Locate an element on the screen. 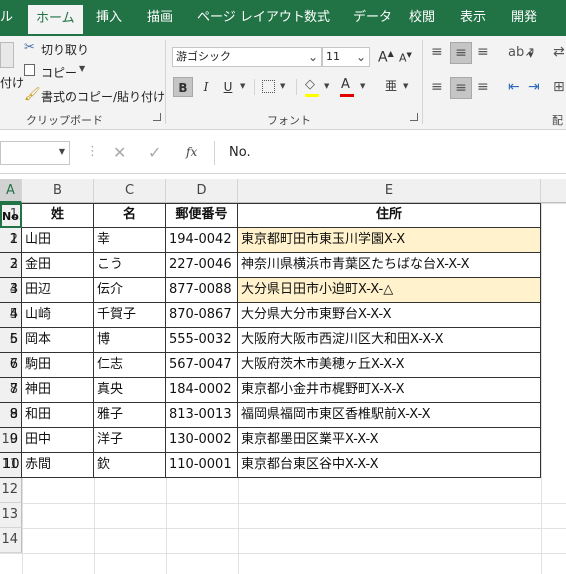  cell-no: 4 is located at coordinates (11, 315).